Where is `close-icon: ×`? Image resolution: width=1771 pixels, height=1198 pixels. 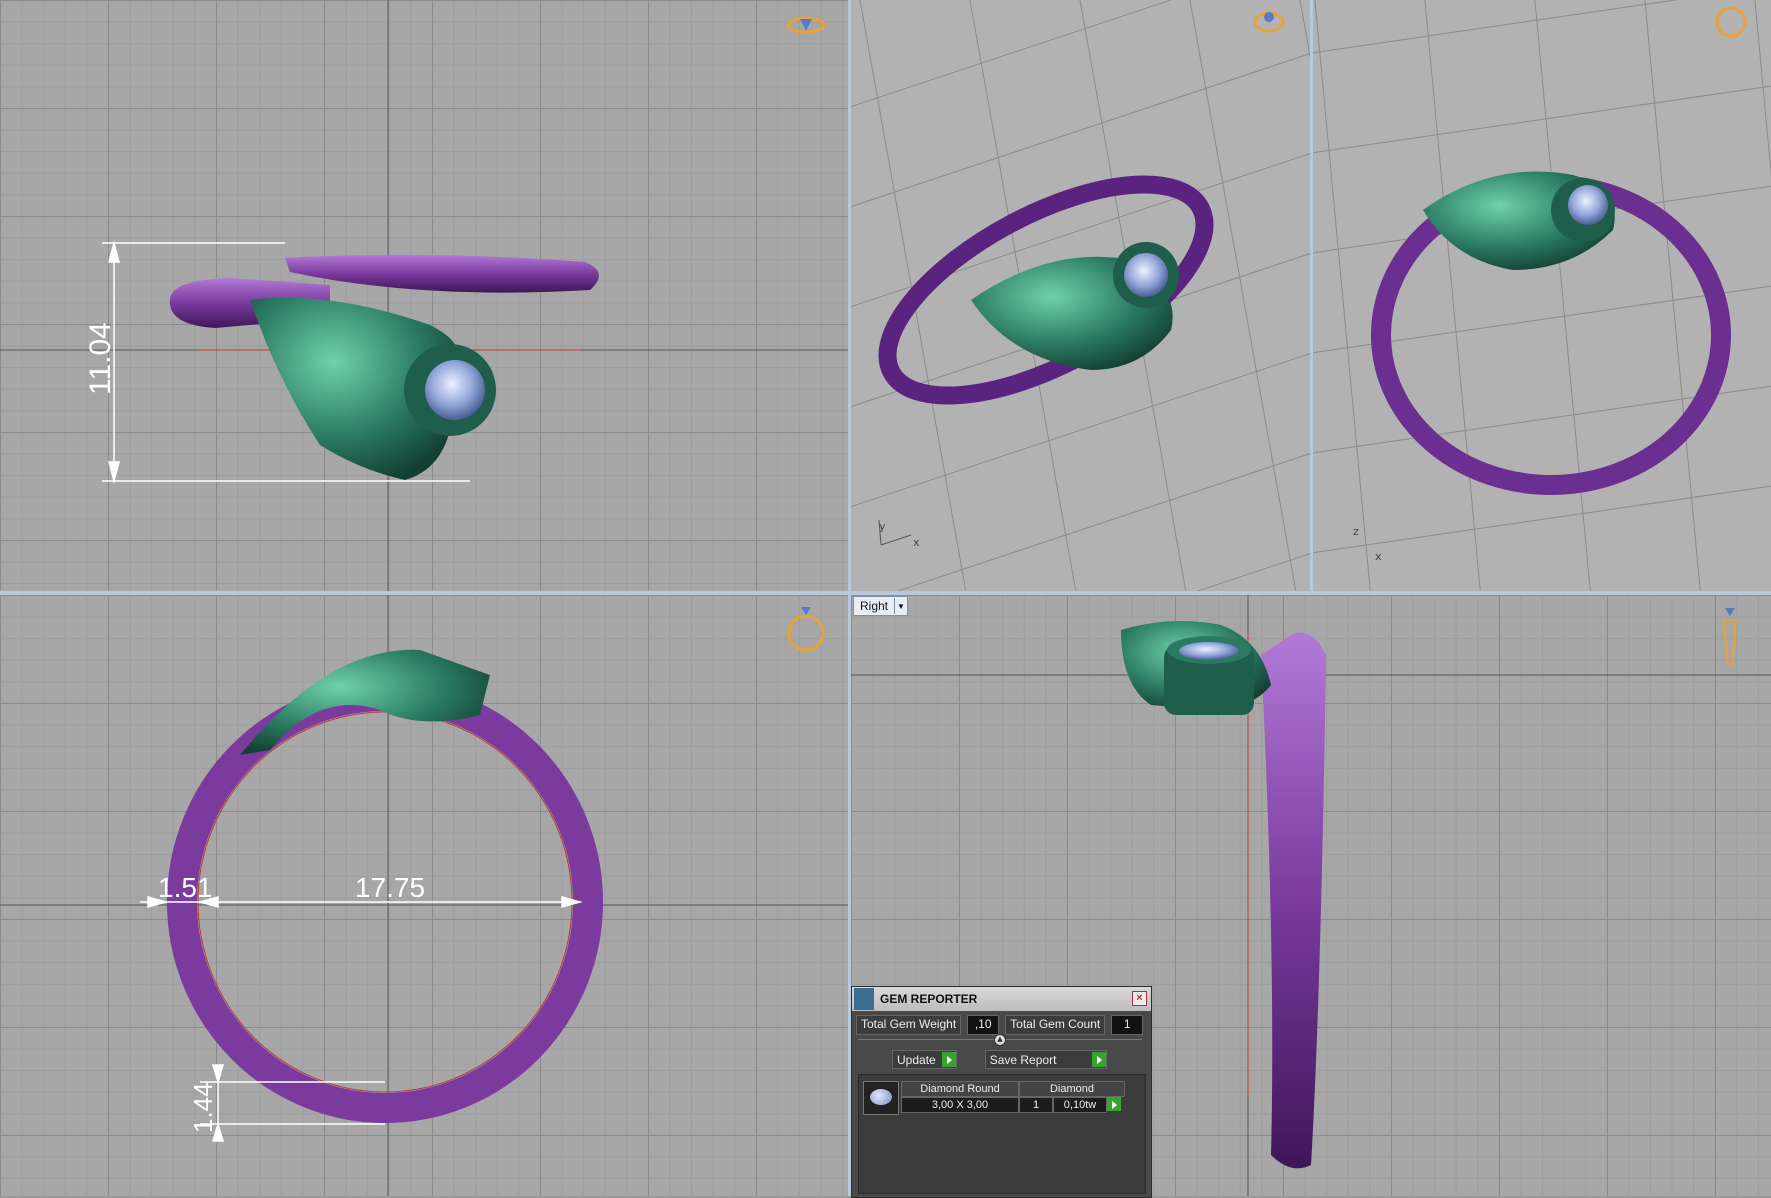 close-icon: × is located at coordinates (1139, 998).